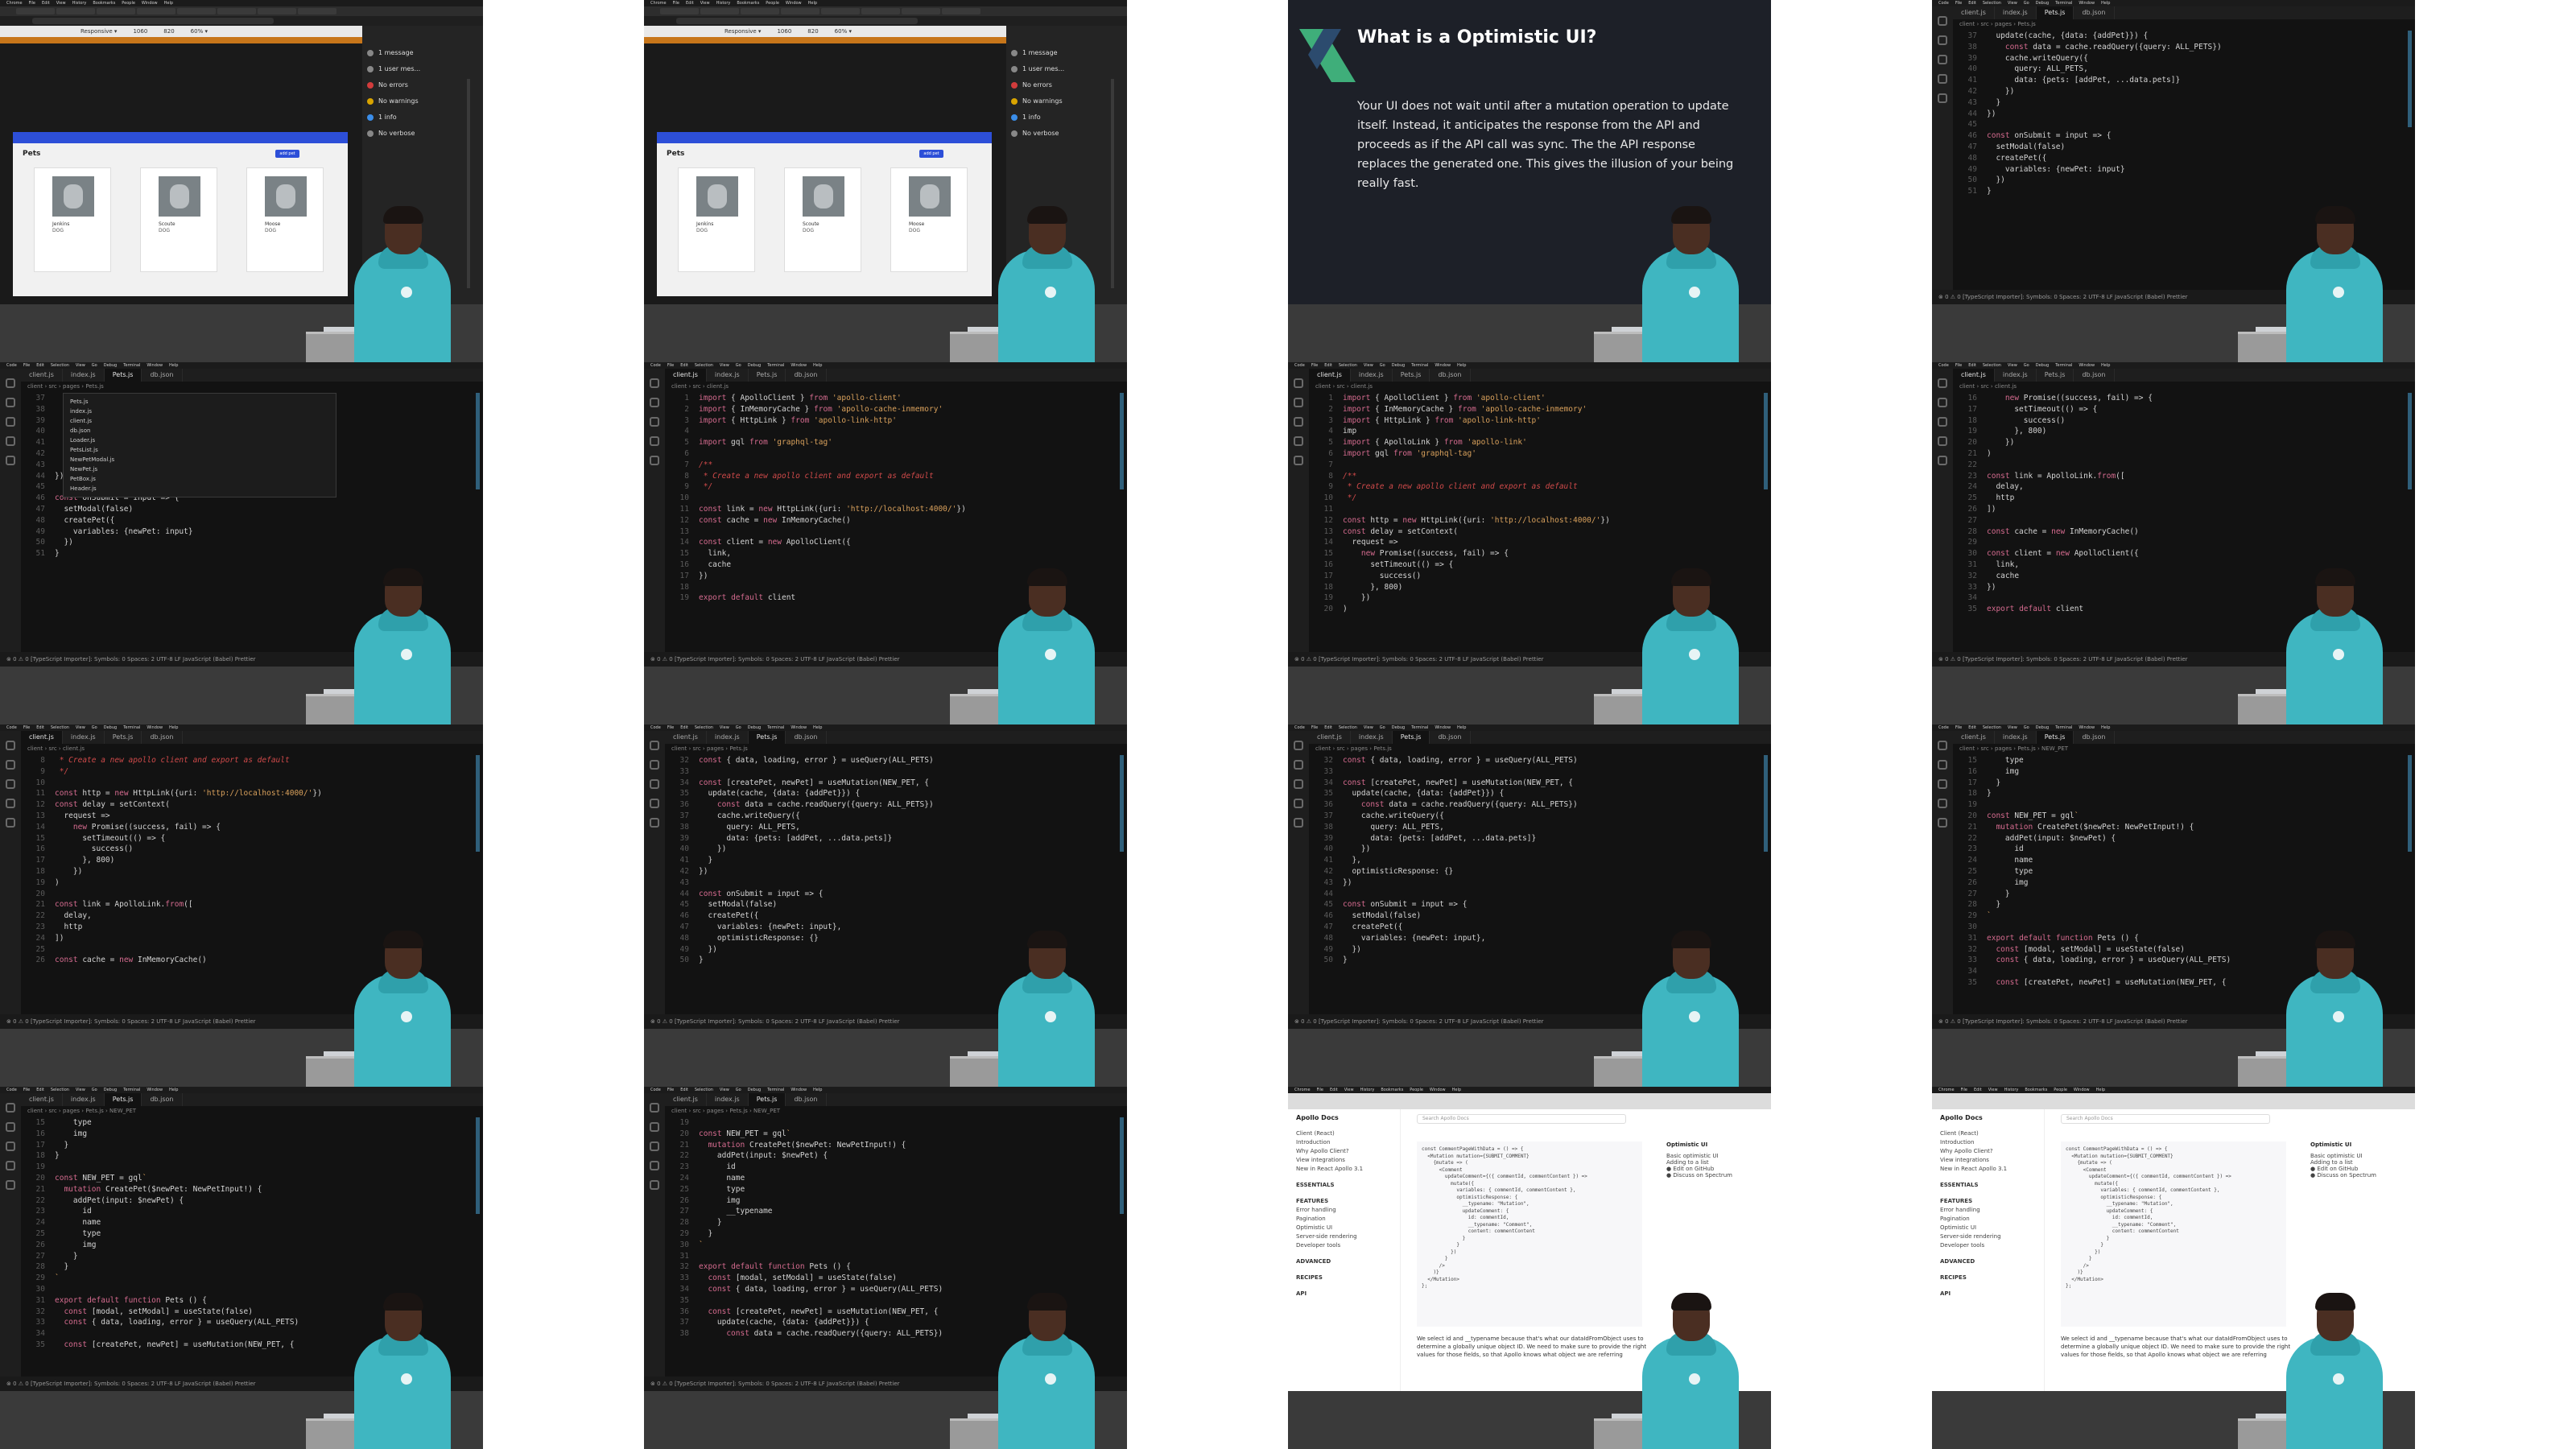 The width and height of the screenshot is (2576, 1449). I want to click on mac-menu-item: Code, so click(655, 727).